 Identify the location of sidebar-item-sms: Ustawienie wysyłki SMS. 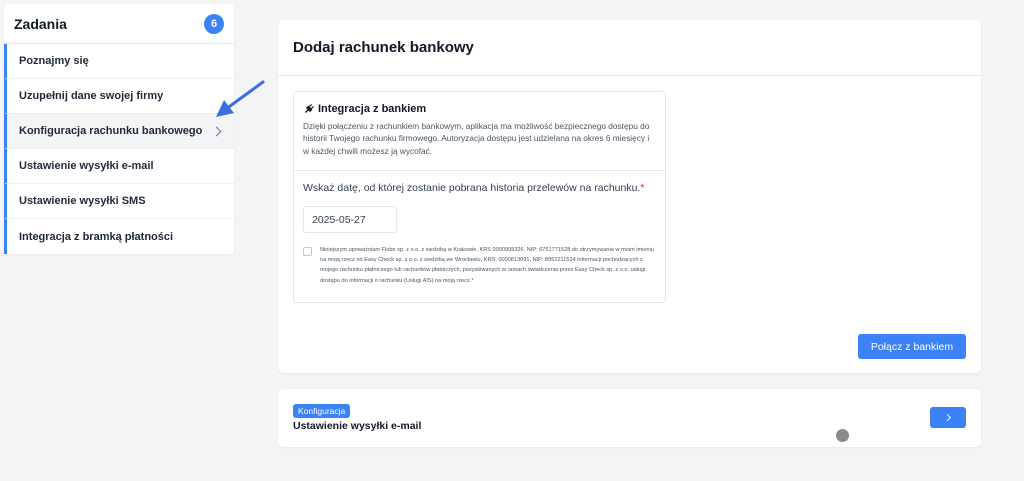
(119, 201).